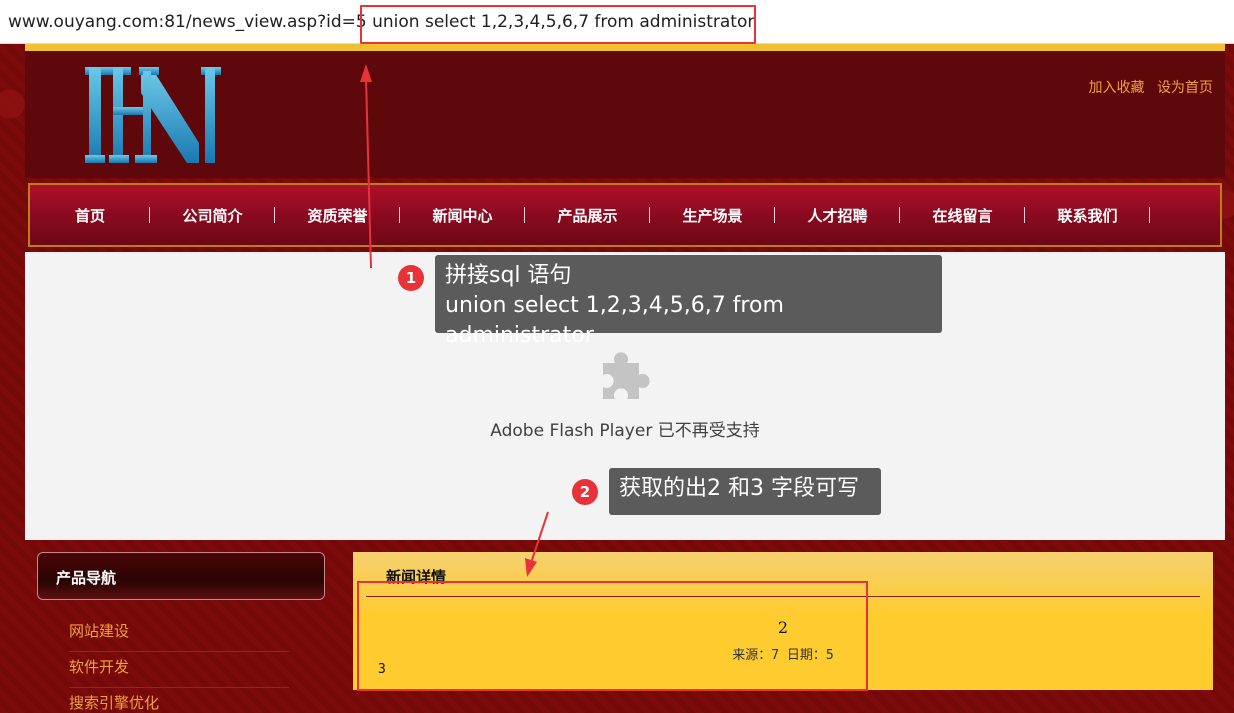  Describe the element at coordinates (739, 488) in the screenshot. I see `annotation-2-line1: 获取的出2 和3 字段可写` at that location.